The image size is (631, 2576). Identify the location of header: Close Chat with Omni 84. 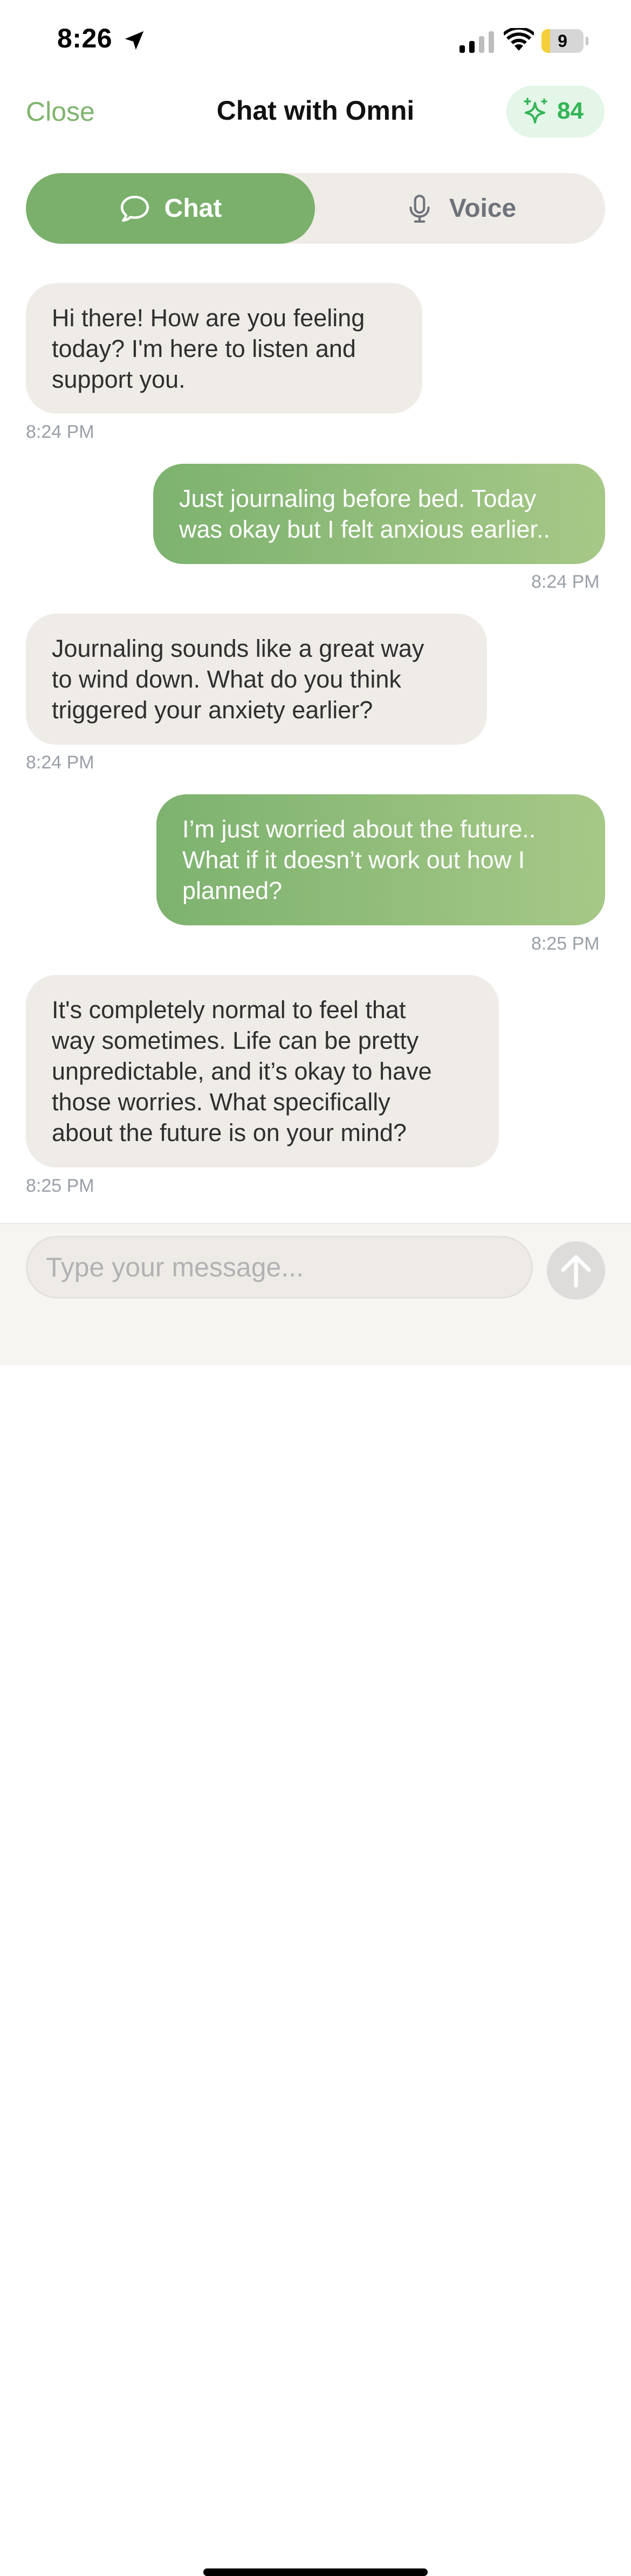
(315, 113).